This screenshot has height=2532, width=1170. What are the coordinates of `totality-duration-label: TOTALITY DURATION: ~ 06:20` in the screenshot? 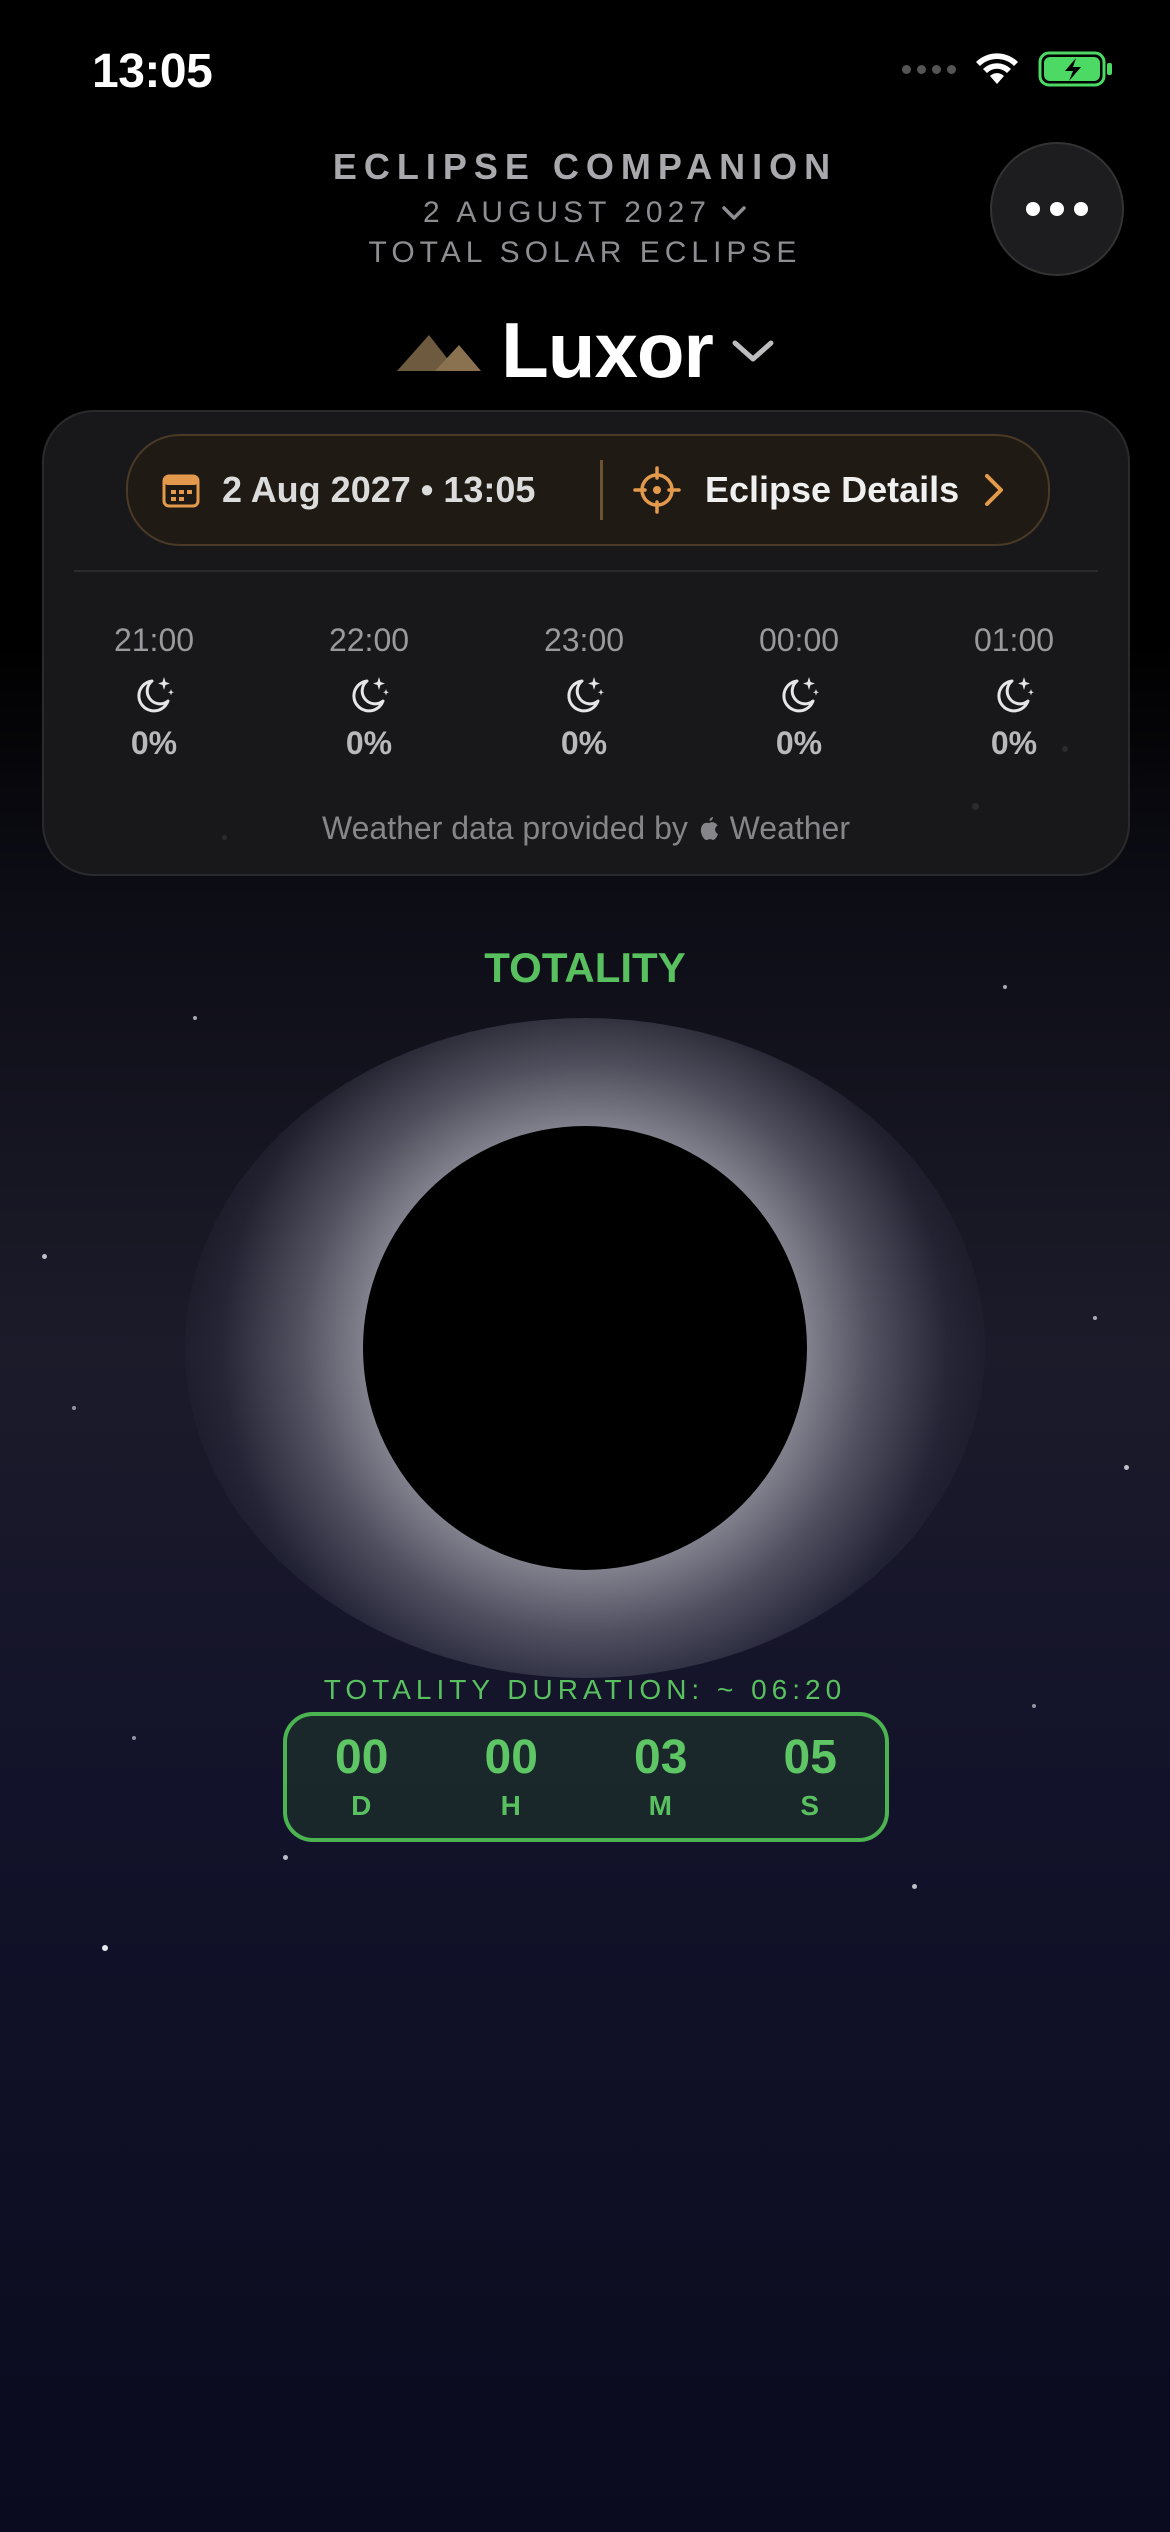 It's located at (585, 1689).